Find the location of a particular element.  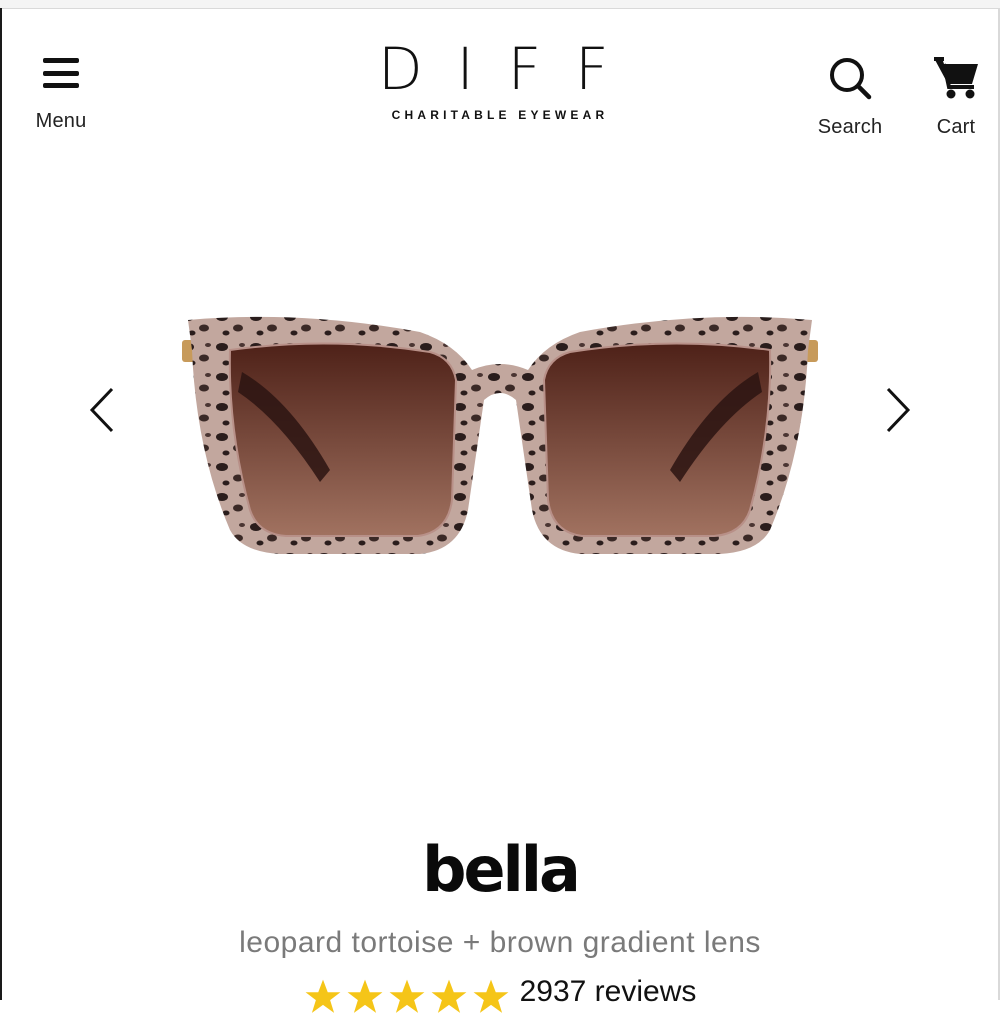

rating-stars is located at coordinates (407, 997).